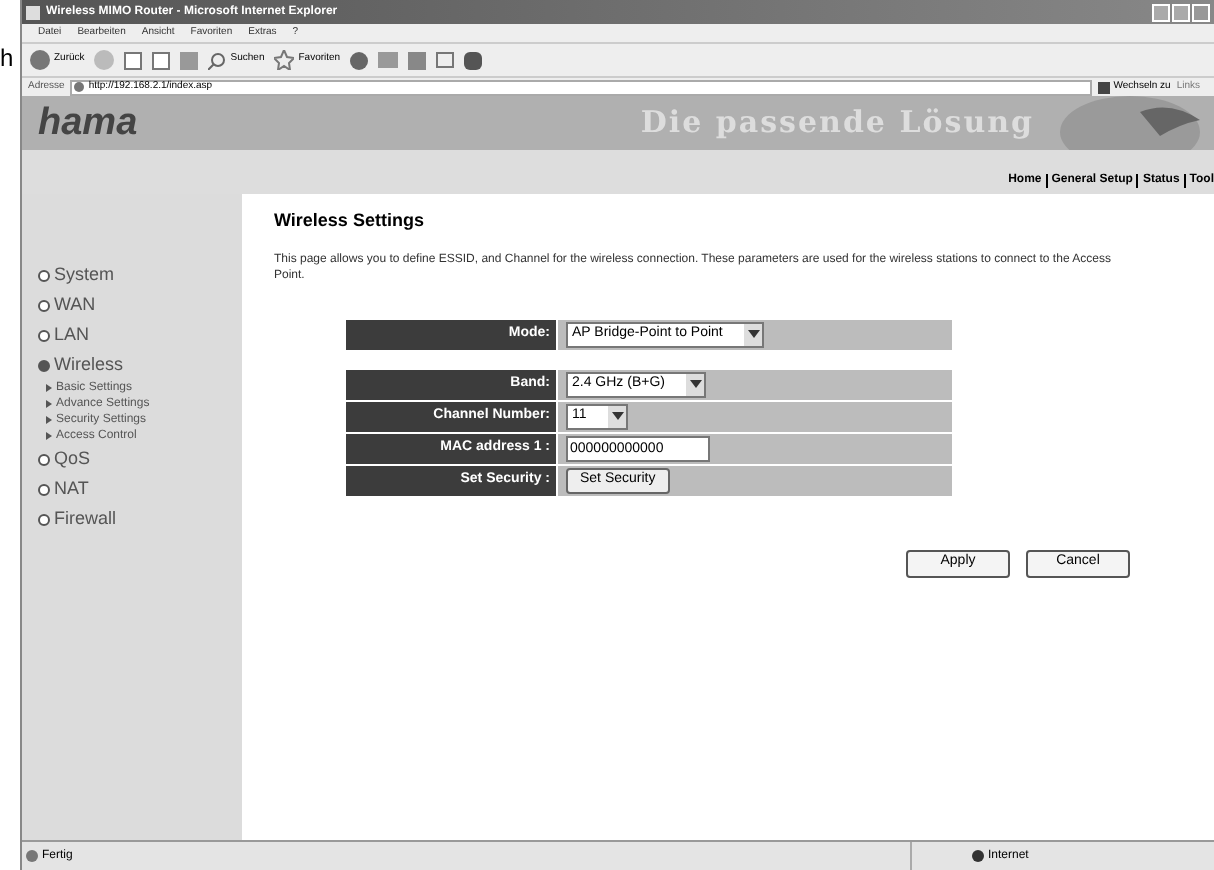 This screenshot has height=870, width=1214. What do you see at coordinates (140, 365) in the screenshot?
I see `sidebar-item: Wireless` at bounding box center [140, 365].